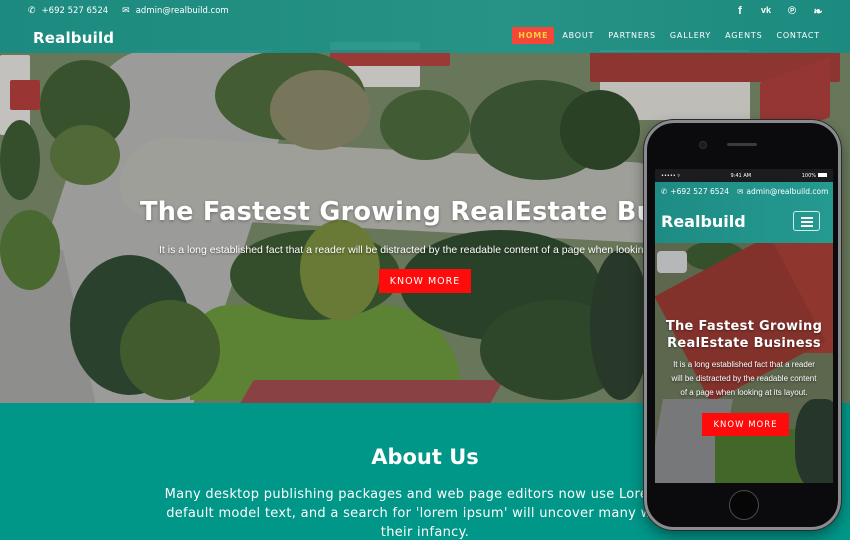 The image size is (850, 540). Describe the element at coordinates (699, 191) in the screenshot. I see `mobile-phone-number: +692 527 6524` at that location.